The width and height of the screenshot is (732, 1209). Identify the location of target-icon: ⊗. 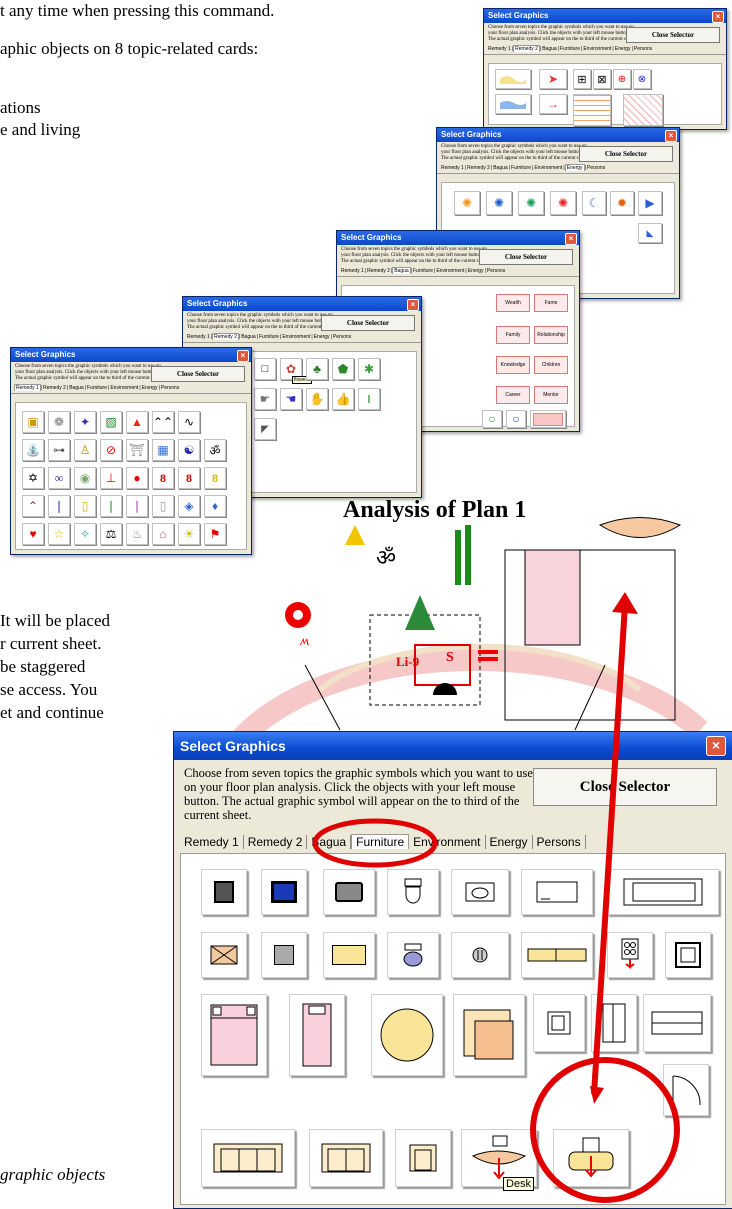
(642, 79).